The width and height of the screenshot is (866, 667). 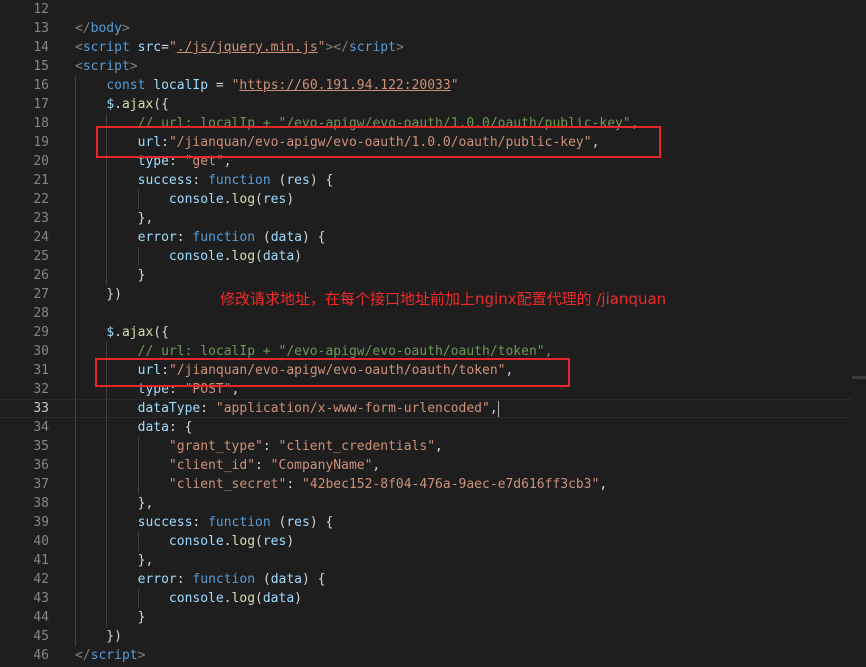 I want to click on code-line: 17 $.ajax({, so click(x=433, y=104).